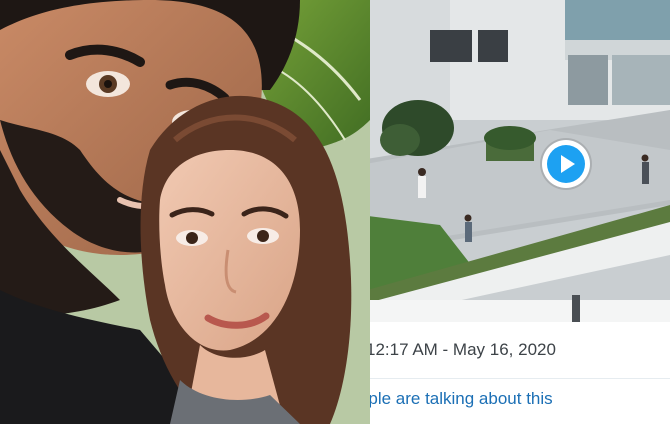  What do you see at coordinates (461, 349) in the screenshot?
I see `tweet-timestamp: 12:17 AM - May 16, 2020` at bounding box center [461, 349].